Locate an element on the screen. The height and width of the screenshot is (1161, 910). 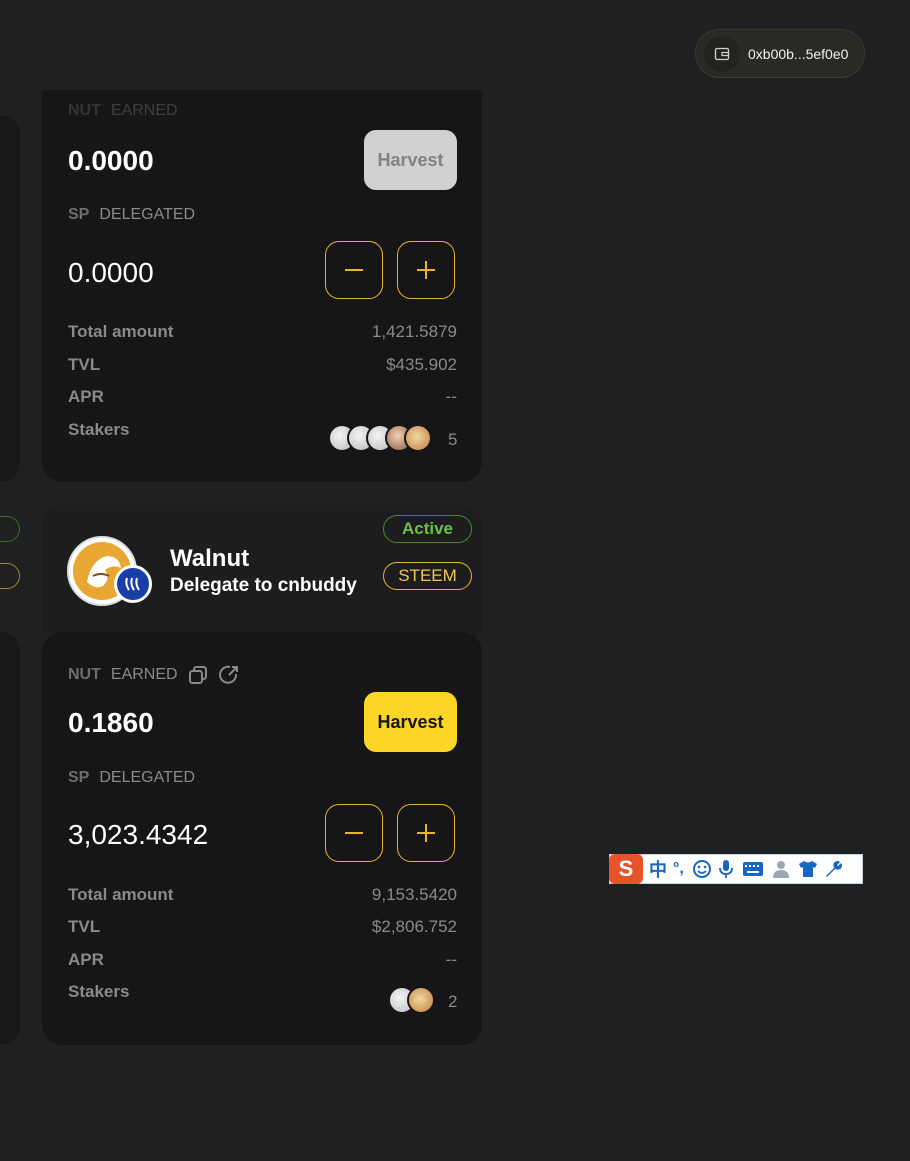
pool-name: Walnut is located at coordinates (210, 558).